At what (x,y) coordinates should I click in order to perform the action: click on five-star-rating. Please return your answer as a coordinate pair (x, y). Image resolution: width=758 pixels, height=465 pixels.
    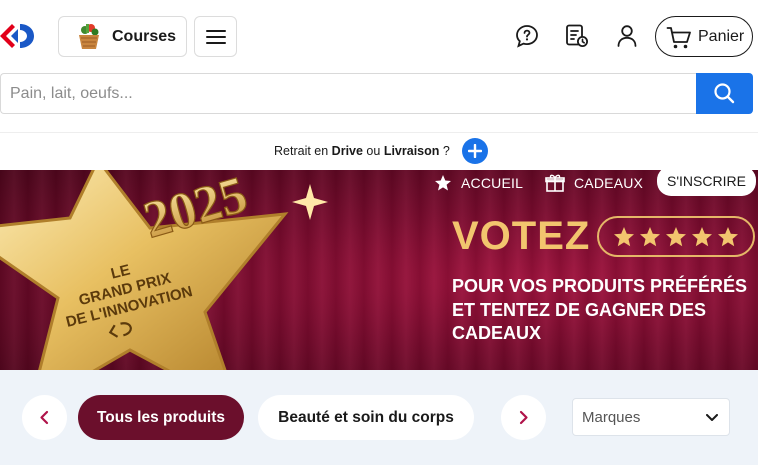
    Looking at the image, I should click on (676, 236).